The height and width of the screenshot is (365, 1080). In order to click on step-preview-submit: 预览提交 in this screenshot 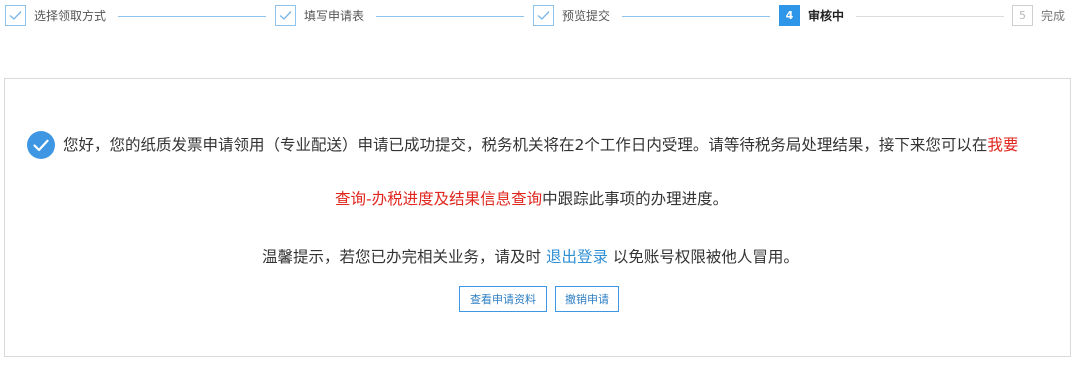, I will do `click(571, 15)`.